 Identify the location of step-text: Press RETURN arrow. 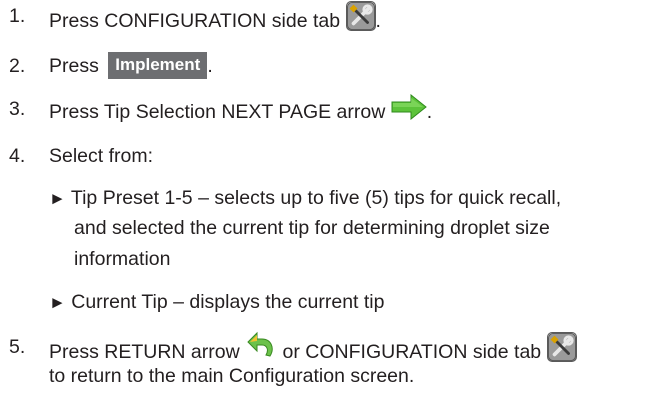
(144, 352).